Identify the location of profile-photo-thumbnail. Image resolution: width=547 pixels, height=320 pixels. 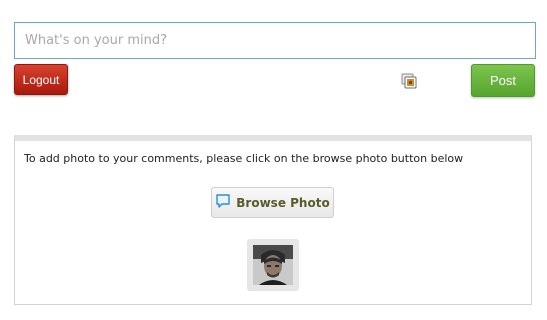
(273, 265).